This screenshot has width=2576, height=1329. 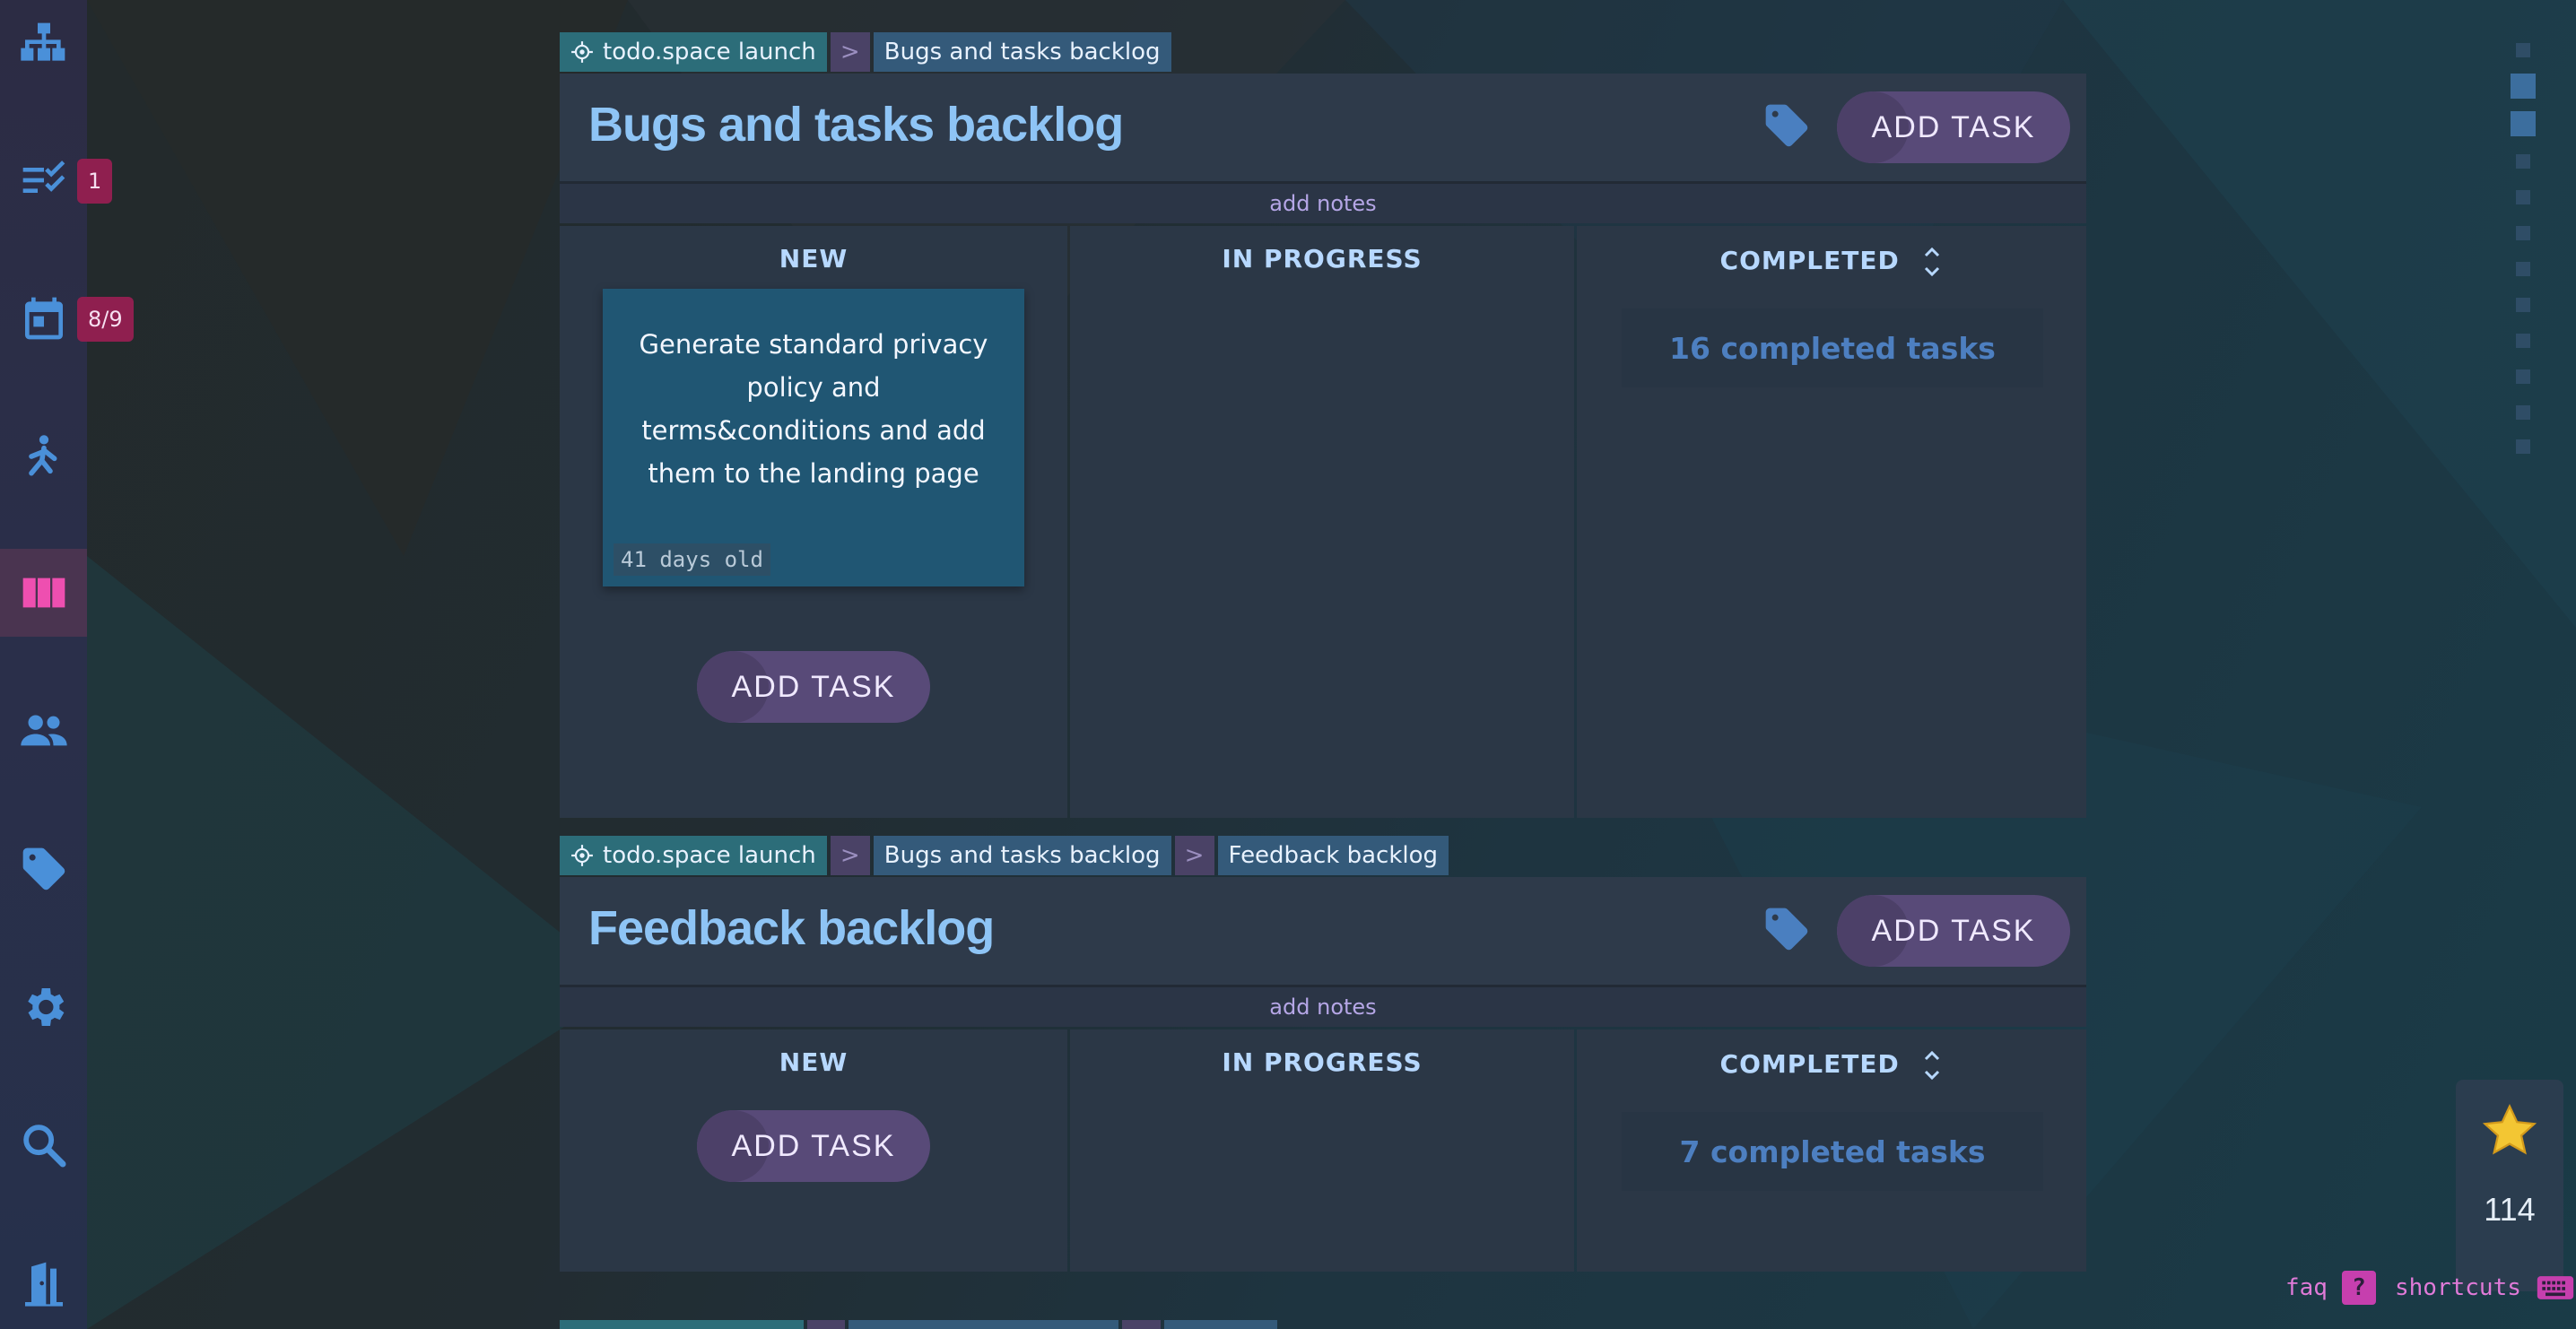 What do you see at coordinates (2509, 1185) in the screenshot?
I see `star-counter: 114` at bounding box center [2509, 1185].